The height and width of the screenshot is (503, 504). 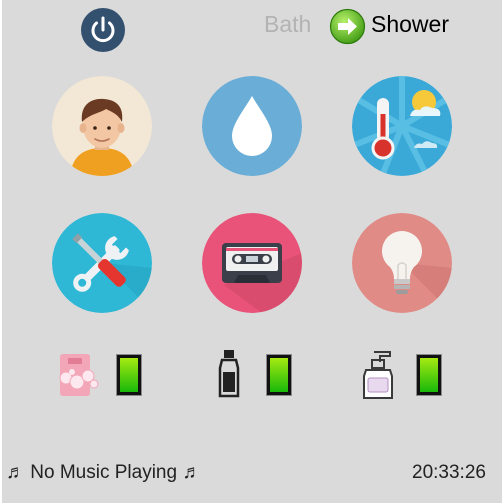 I want to click on soap-supply, so click(x=378, y=377).